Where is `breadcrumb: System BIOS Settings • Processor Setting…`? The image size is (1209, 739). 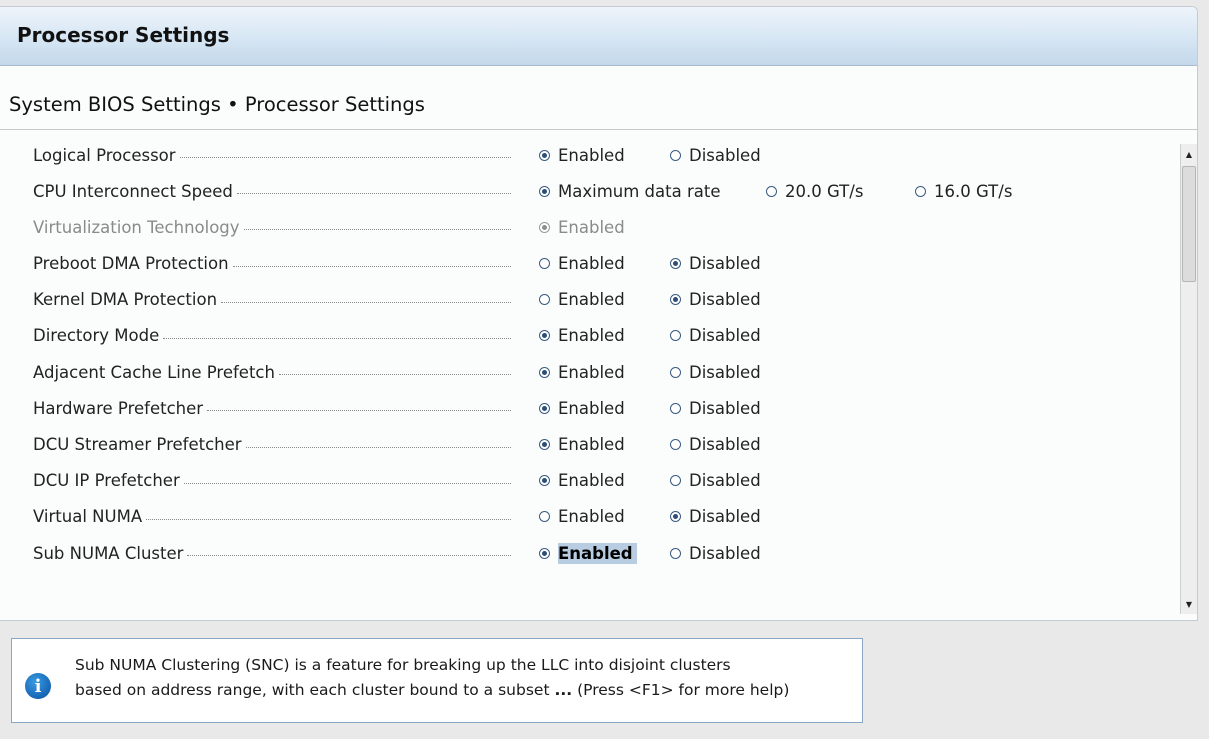 breadcrumb: System BIOS Settings • Processor Setting… is located at coordinates (217, 104).